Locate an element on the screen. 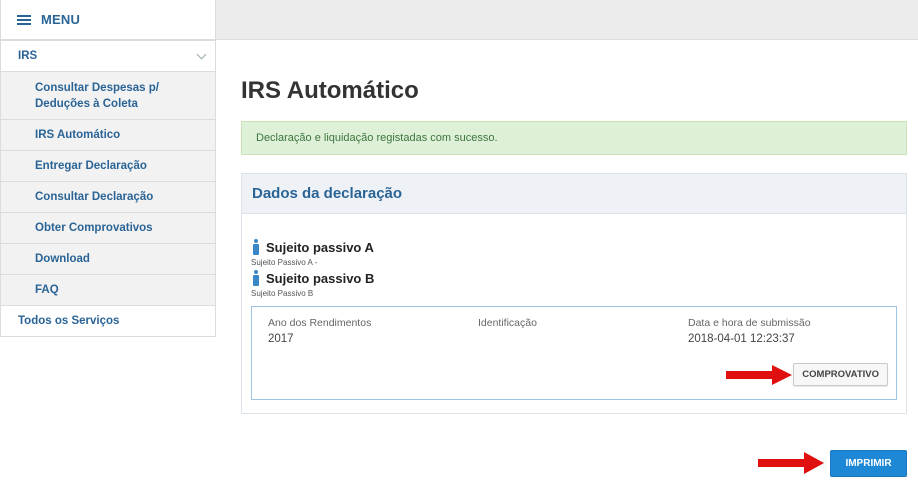 This screenshot has height=493, width=918. sidebar-item-label: Entregar Declaração is located at coordinates (91, 166).